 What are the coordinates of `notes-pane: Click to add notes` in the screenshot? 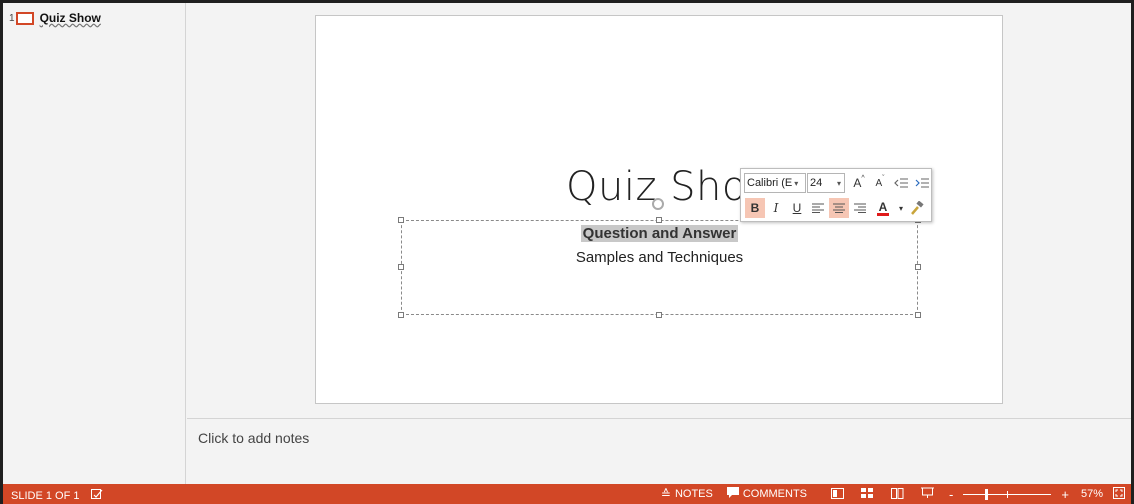 It's located at (659, 451).